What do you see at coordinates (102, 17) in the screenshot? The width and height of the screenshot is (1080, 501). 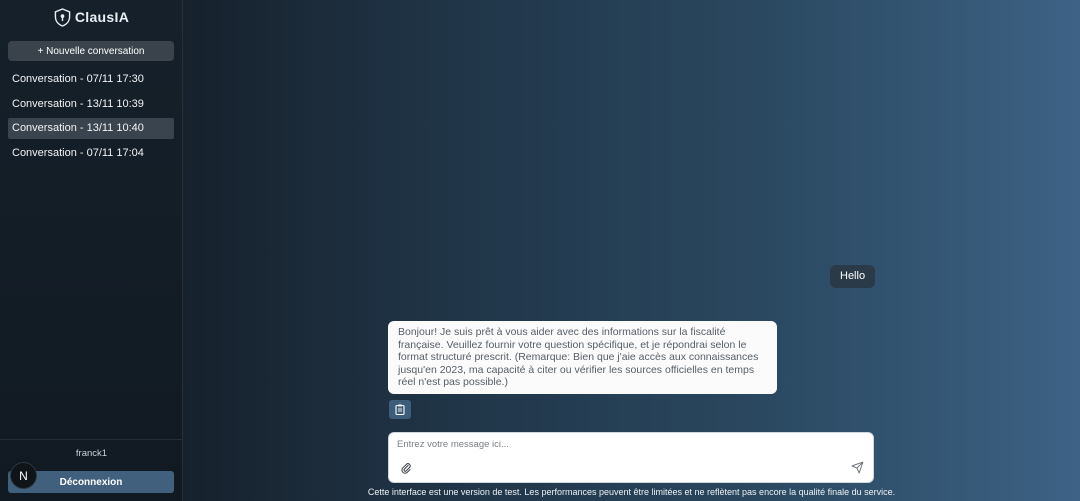 I see `app-name: ClausIA` at bounding box center [102, 17].